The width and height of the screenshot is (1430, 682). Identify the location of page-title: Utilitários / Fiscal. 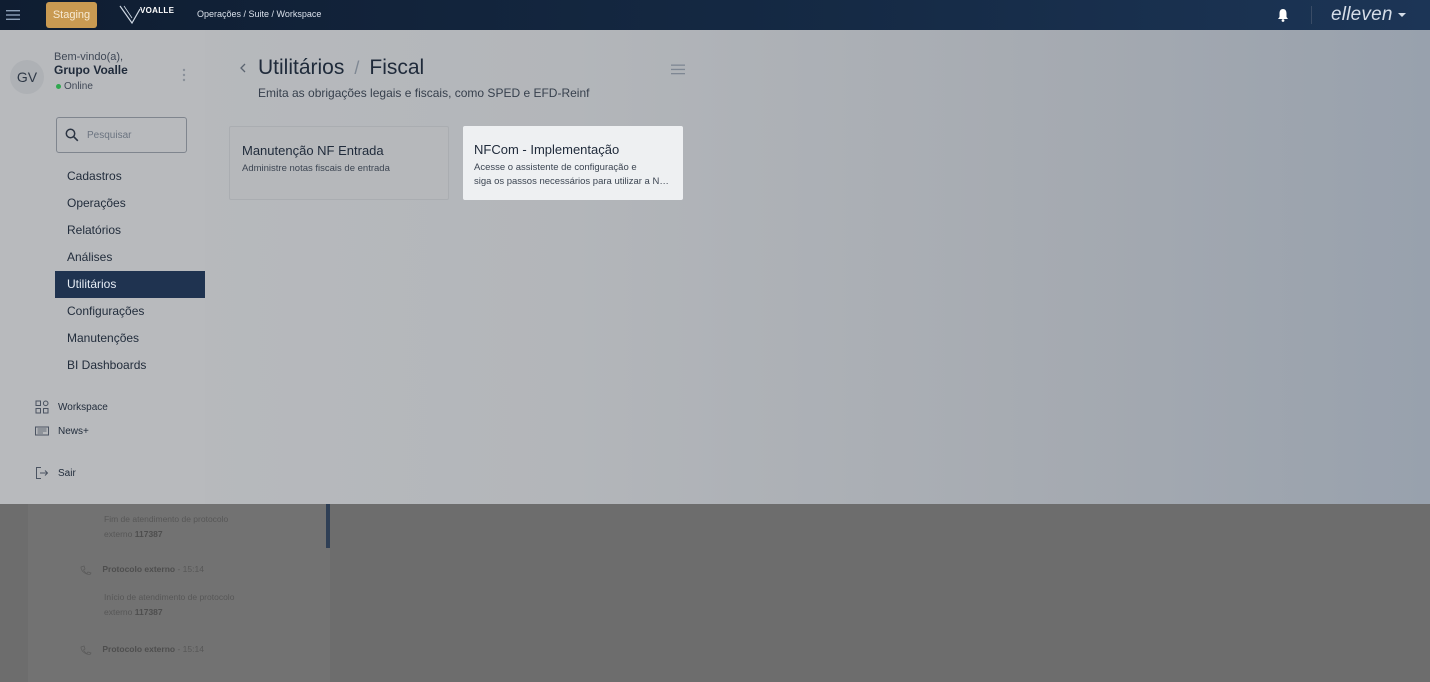
(341, 68).